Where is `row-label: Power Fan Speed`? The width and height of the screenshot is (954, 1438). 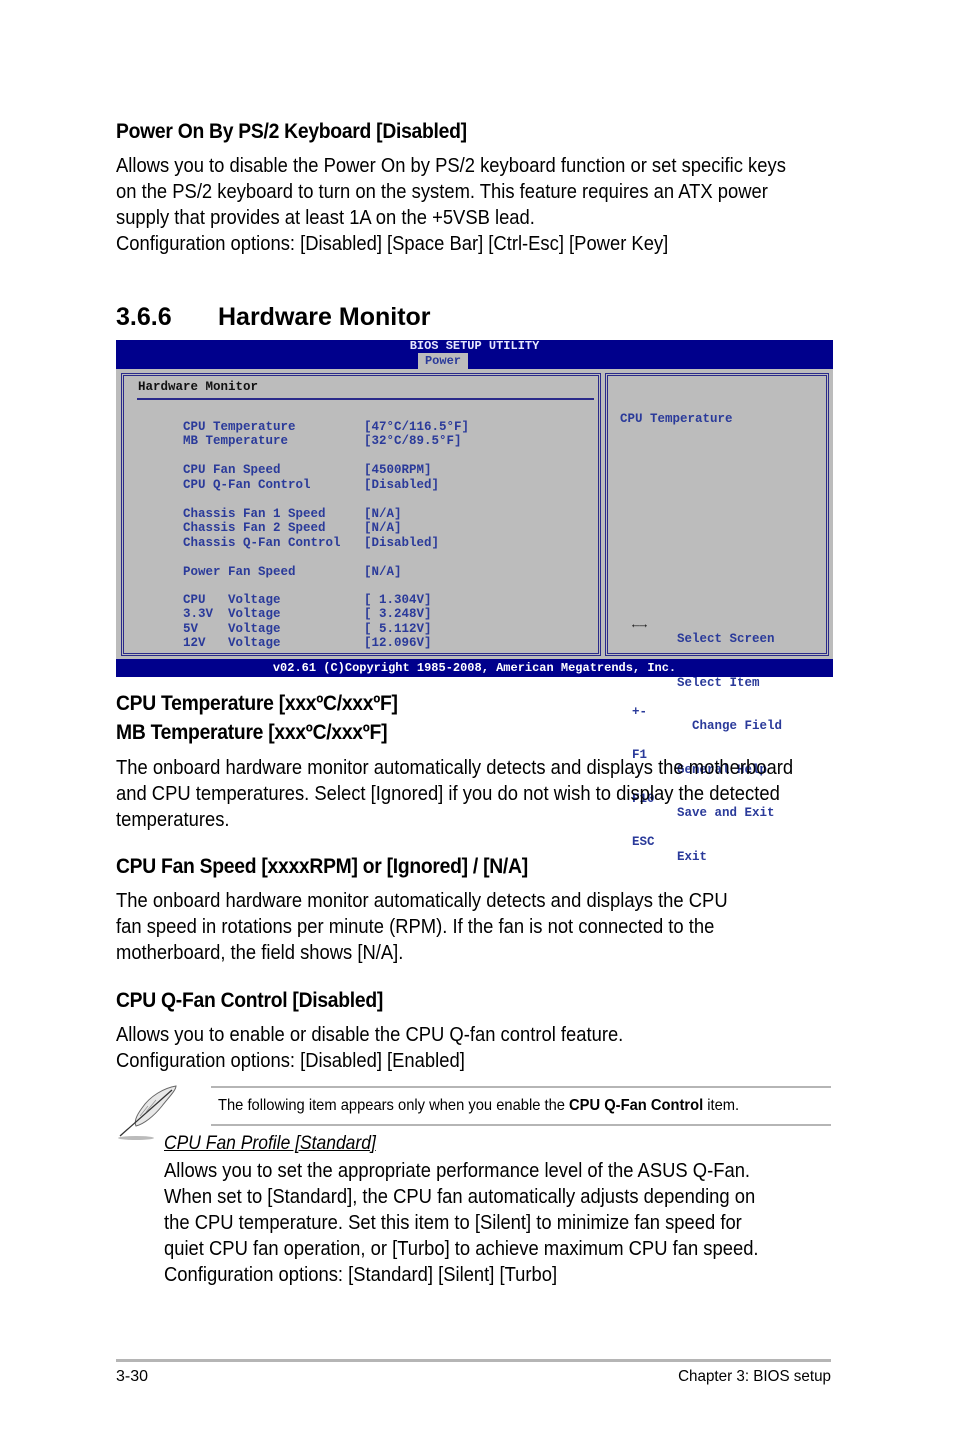
row-label: Power Fan Speed is located at coordinates (239, 571).